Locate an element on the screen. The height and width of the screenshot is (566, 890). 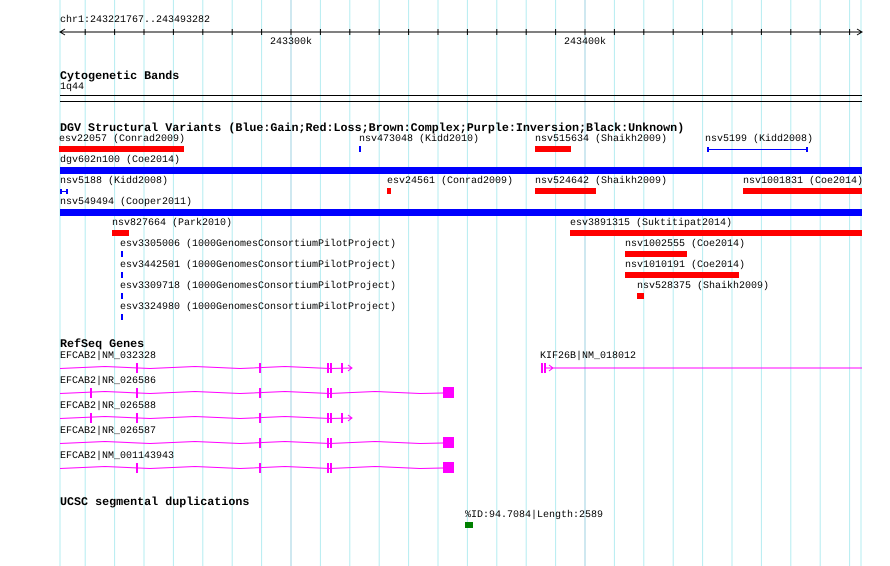
variant-label: nsv1002555 (Coe2014) is located at coordinates (685, 245).